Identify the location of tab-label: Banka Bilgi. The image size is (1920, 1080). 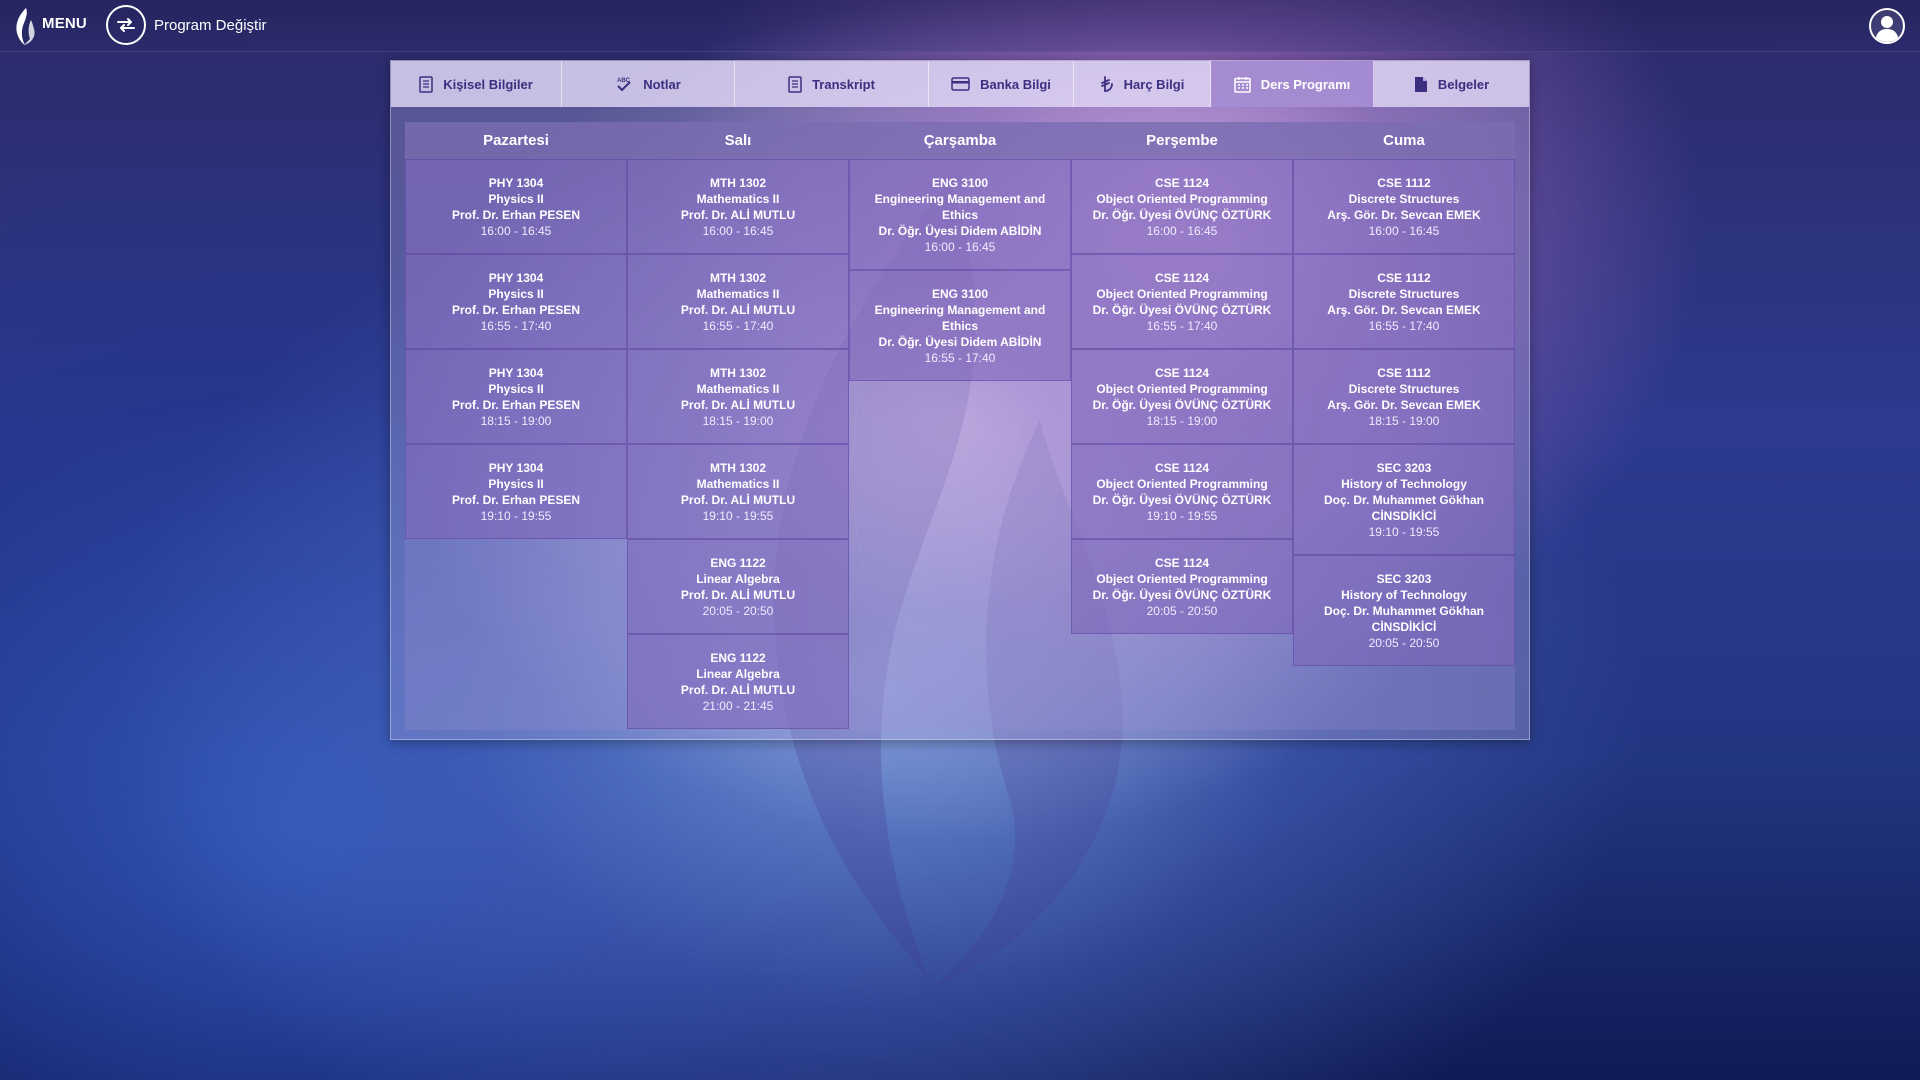
(1015, 84).